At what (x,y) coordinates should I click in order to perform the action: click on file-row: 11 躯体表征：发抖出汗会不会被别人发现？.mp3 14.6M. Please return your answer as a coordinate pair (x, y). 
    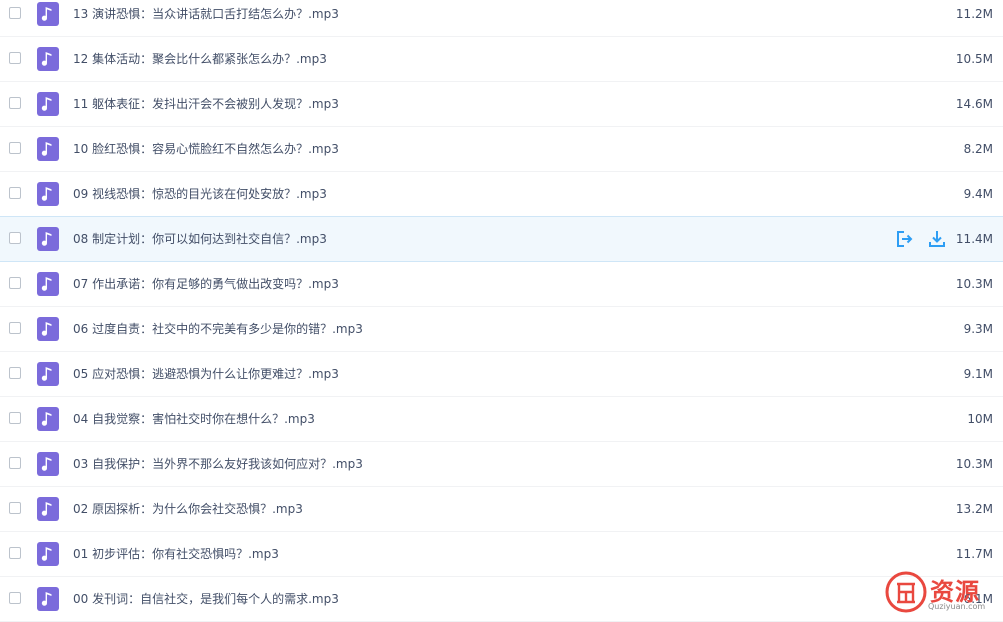
    Looking at the image, I should click on (501, 104).